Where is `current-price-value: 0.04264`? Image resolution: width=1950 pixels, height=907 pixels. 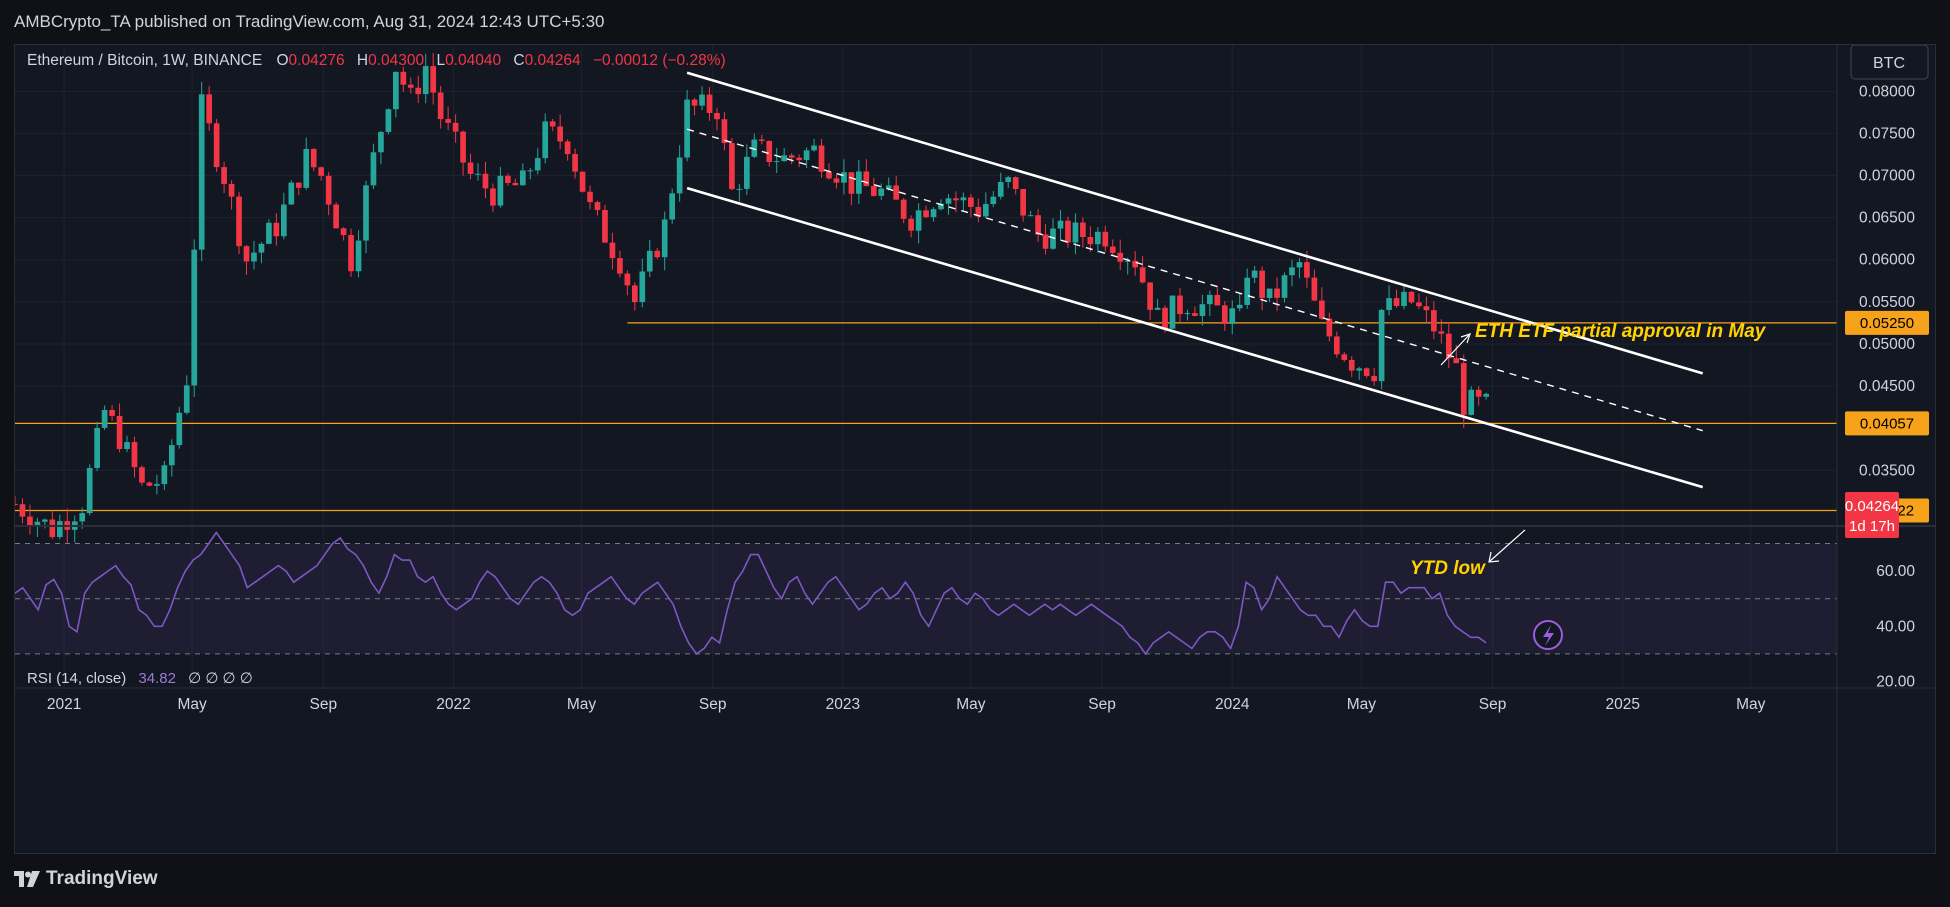
current-price-value: 0.04264 is located at coordinates (1872, 506).